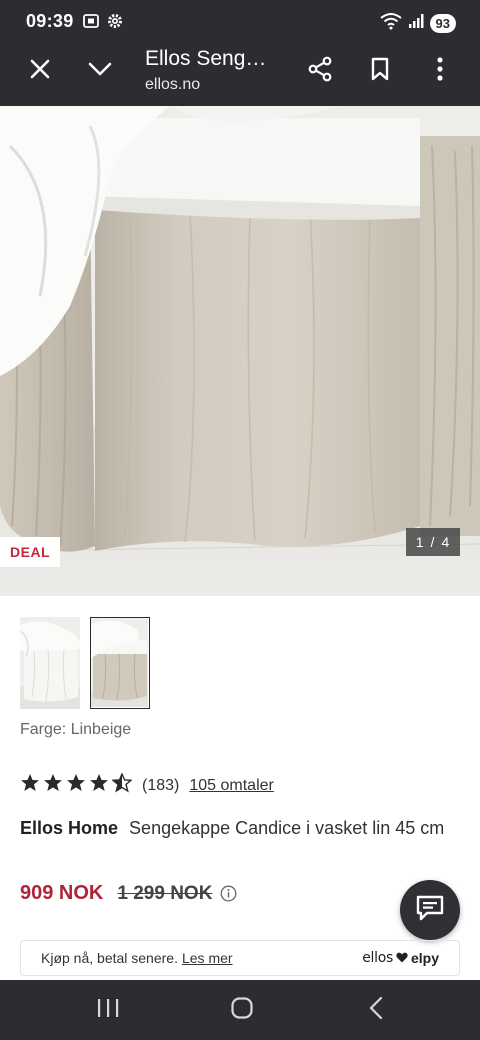 This screenshot has height=1040, width=480. I want to click on close-icon, so click(40, 71).